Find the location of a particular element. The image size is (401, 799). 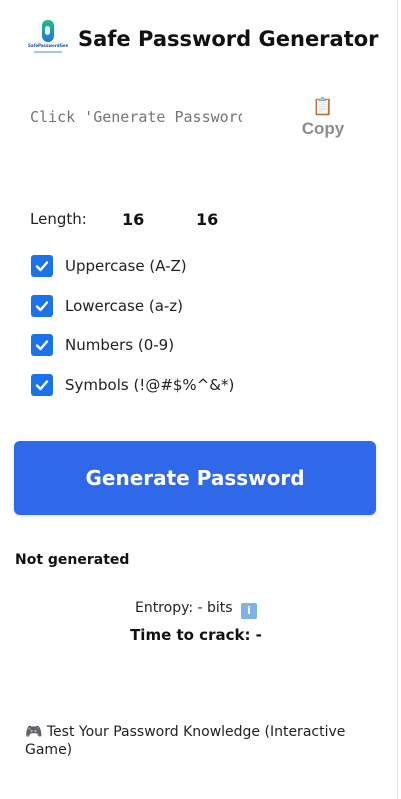

option-numbers: Numbers (0-9) is located at coordinates (102, 345).